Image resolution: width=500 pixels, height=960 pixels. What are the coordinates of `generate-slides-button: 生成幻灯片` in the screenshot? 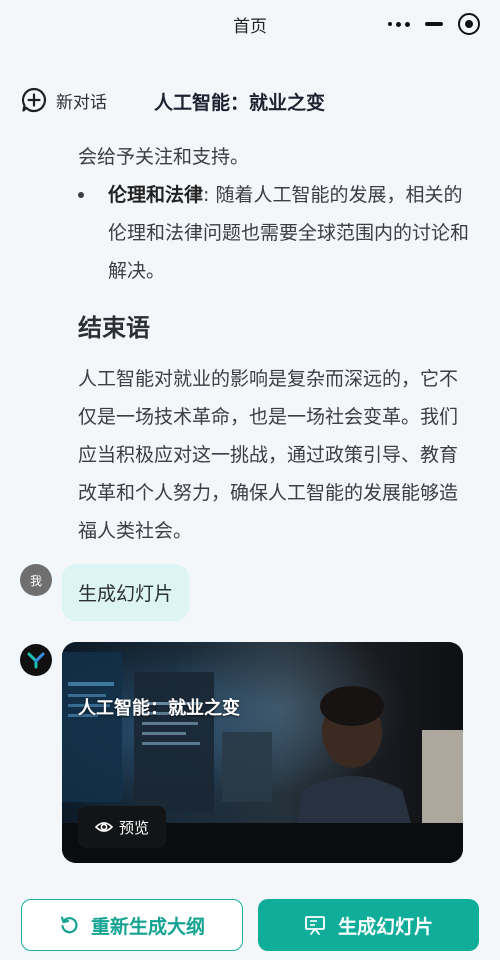 It's located at (368, 925).